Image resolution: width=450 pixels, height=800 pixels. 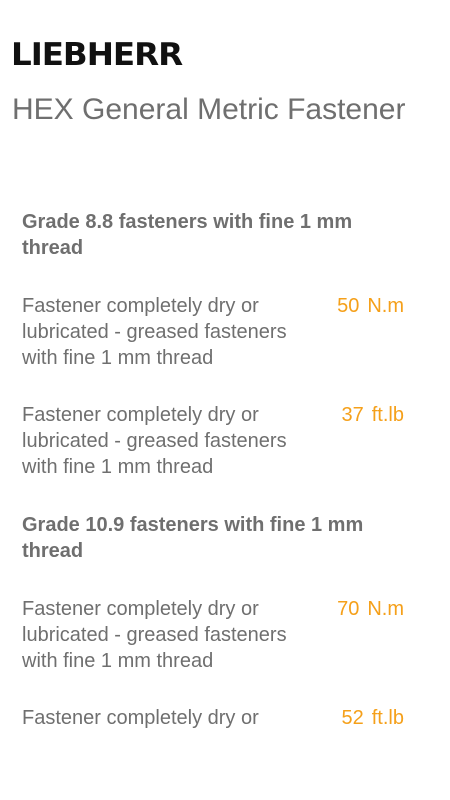 What do you see at coordinates (97, 55) in the screenshot?
I see `brand-logo: LIEBHERR` at bounding box center [97, 55].